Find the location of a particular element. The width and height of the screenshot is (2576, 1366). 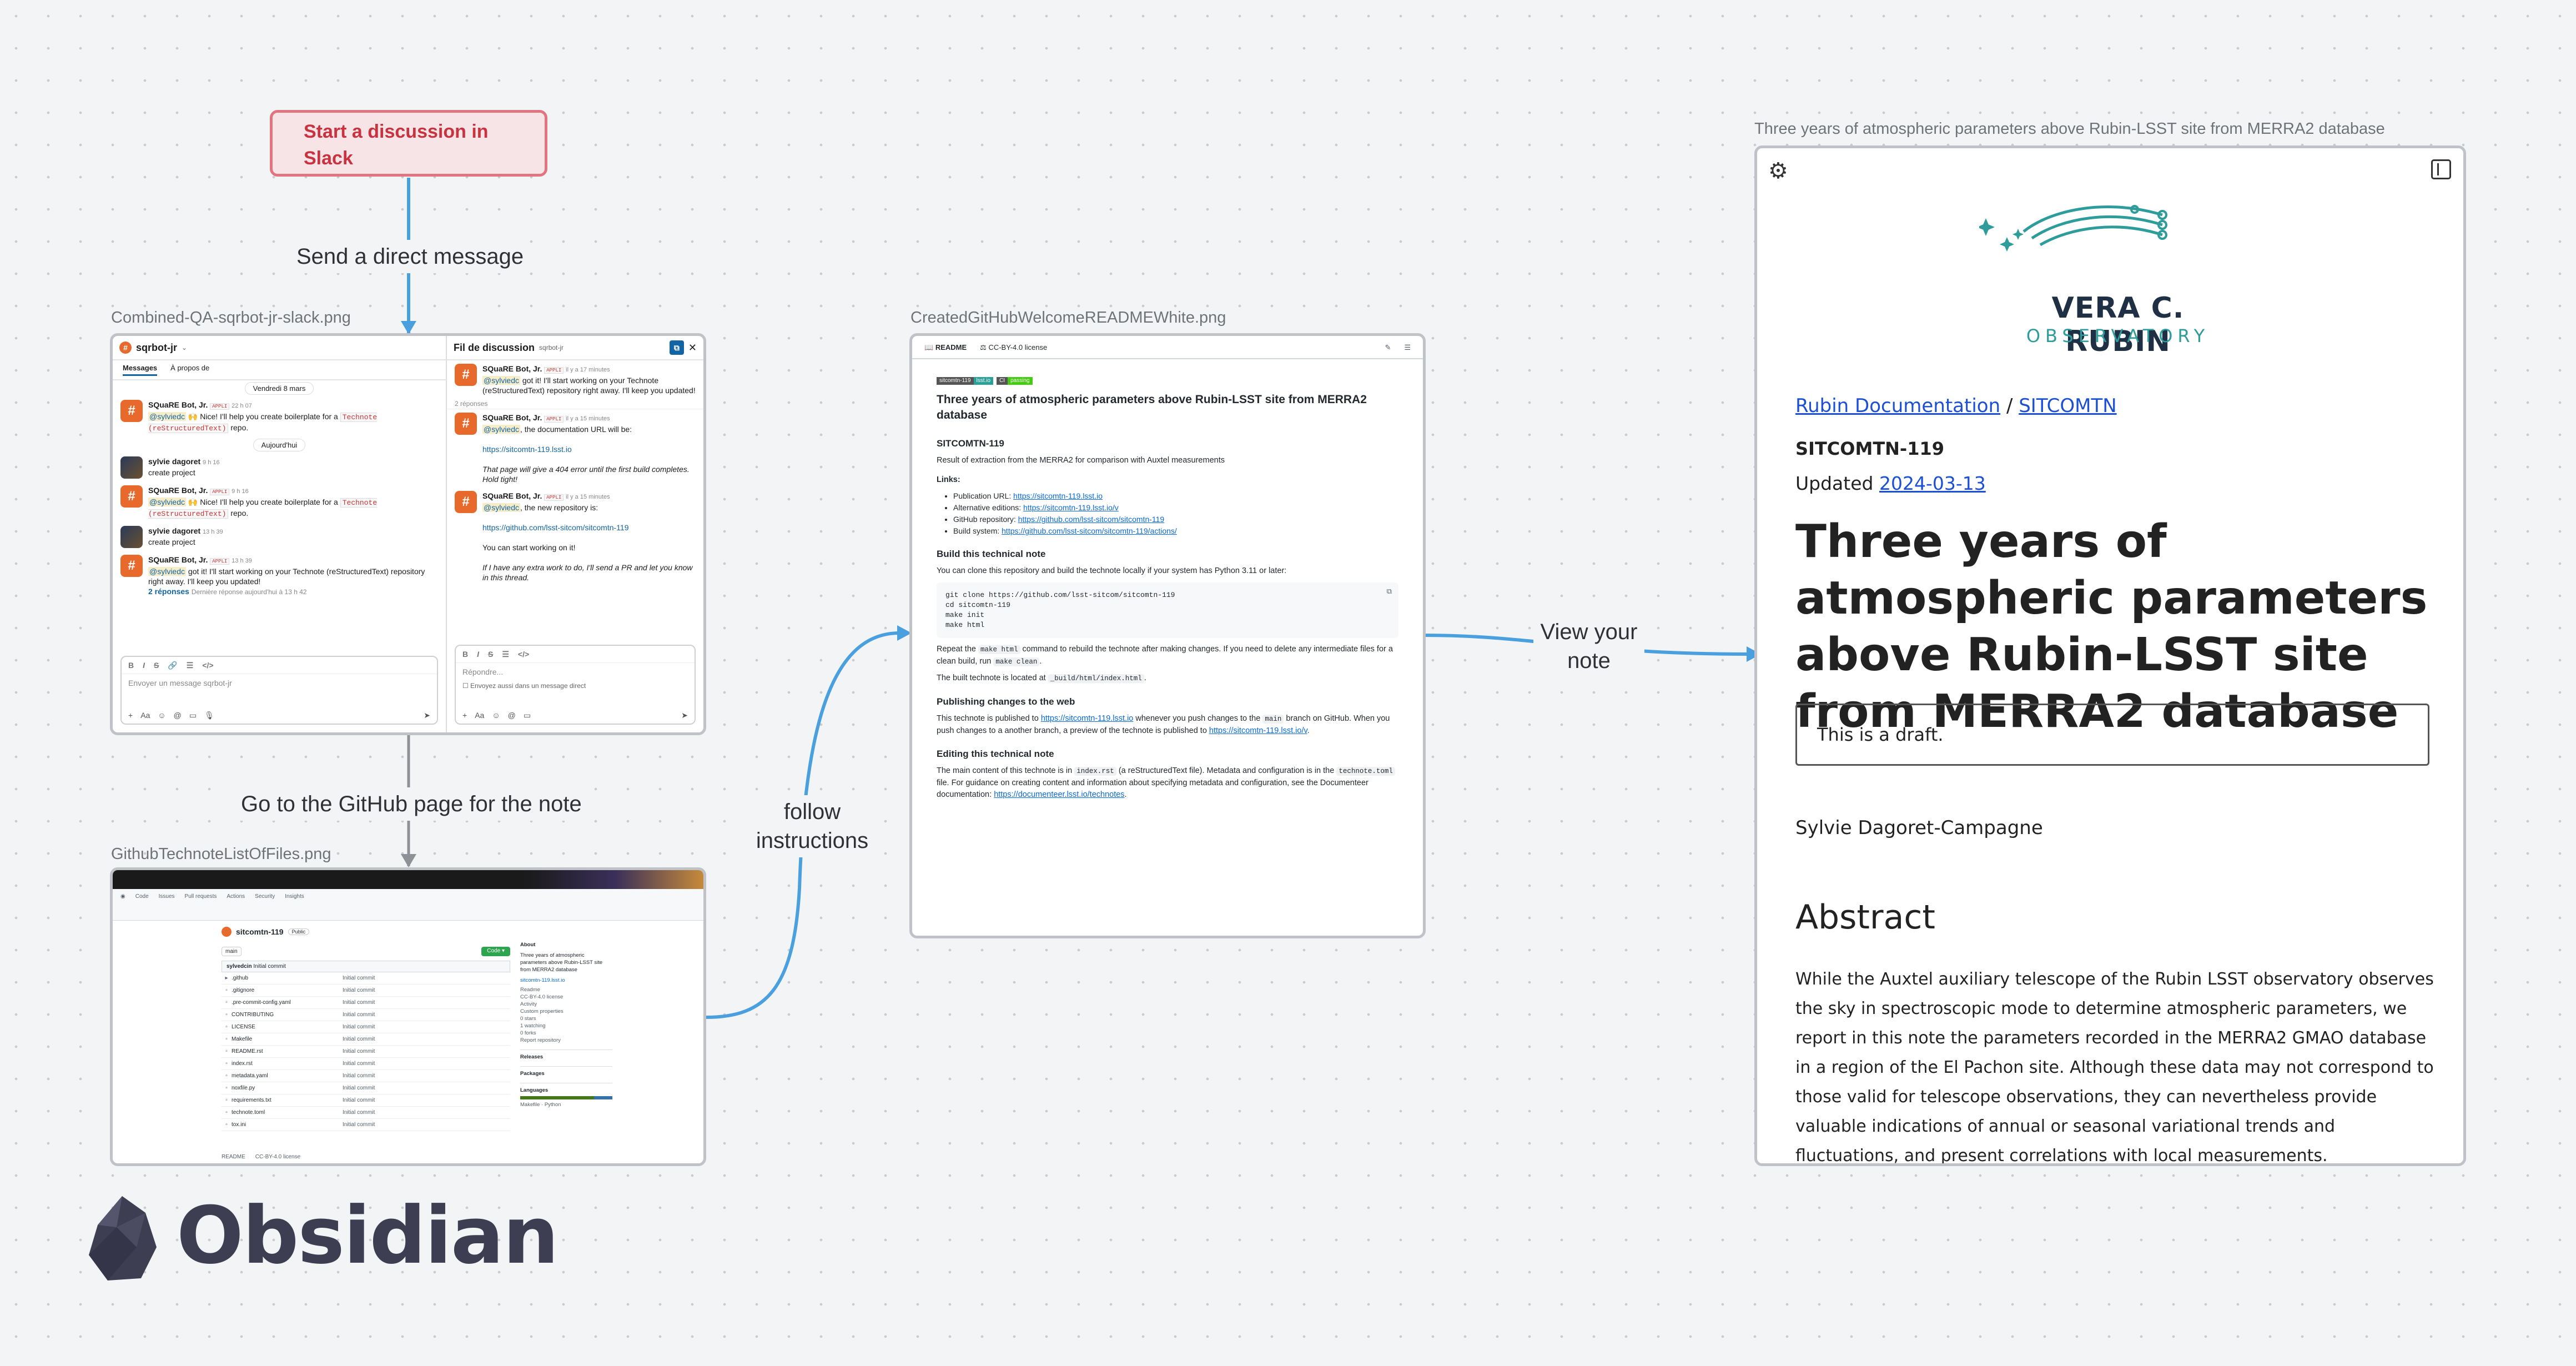

file-name: index.rst is located at coordinates (287, 1064).